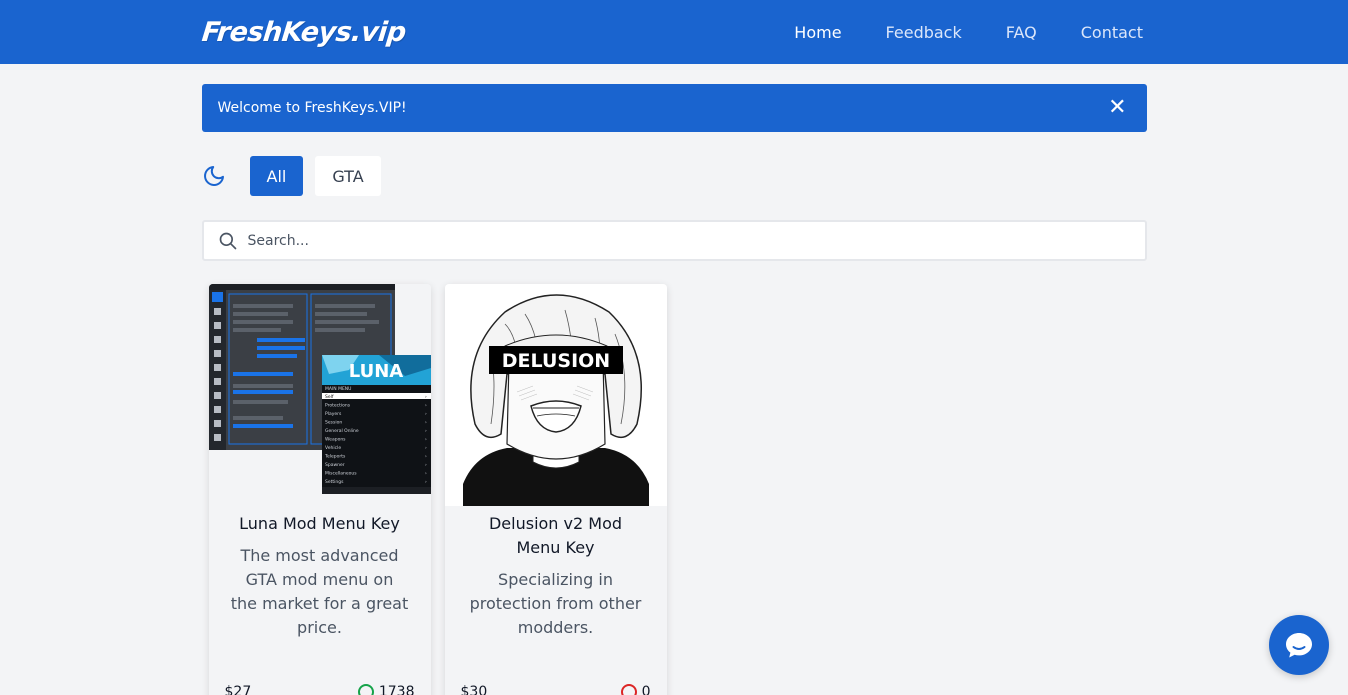 The image size is (1348, 695). Describe the element at coordinates (335, 465) in the screenshot. I see `luna-menu-item: Spawner` at that location.